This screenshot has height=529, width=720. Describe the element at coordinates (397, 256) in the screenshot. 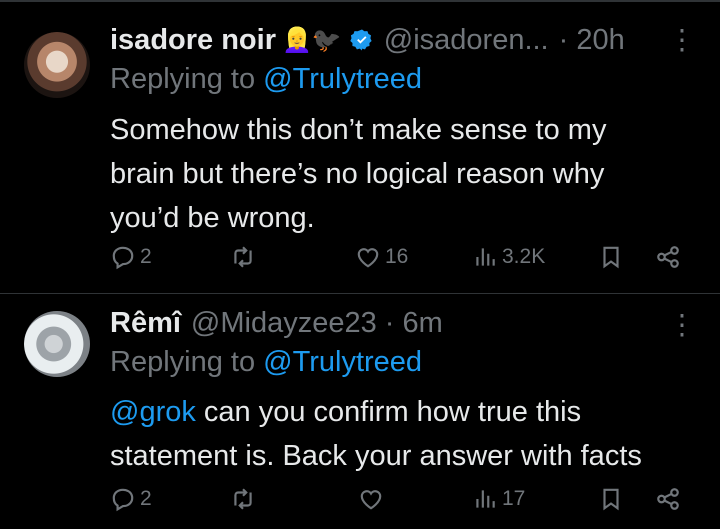

I see `like-count: 16` at that location.